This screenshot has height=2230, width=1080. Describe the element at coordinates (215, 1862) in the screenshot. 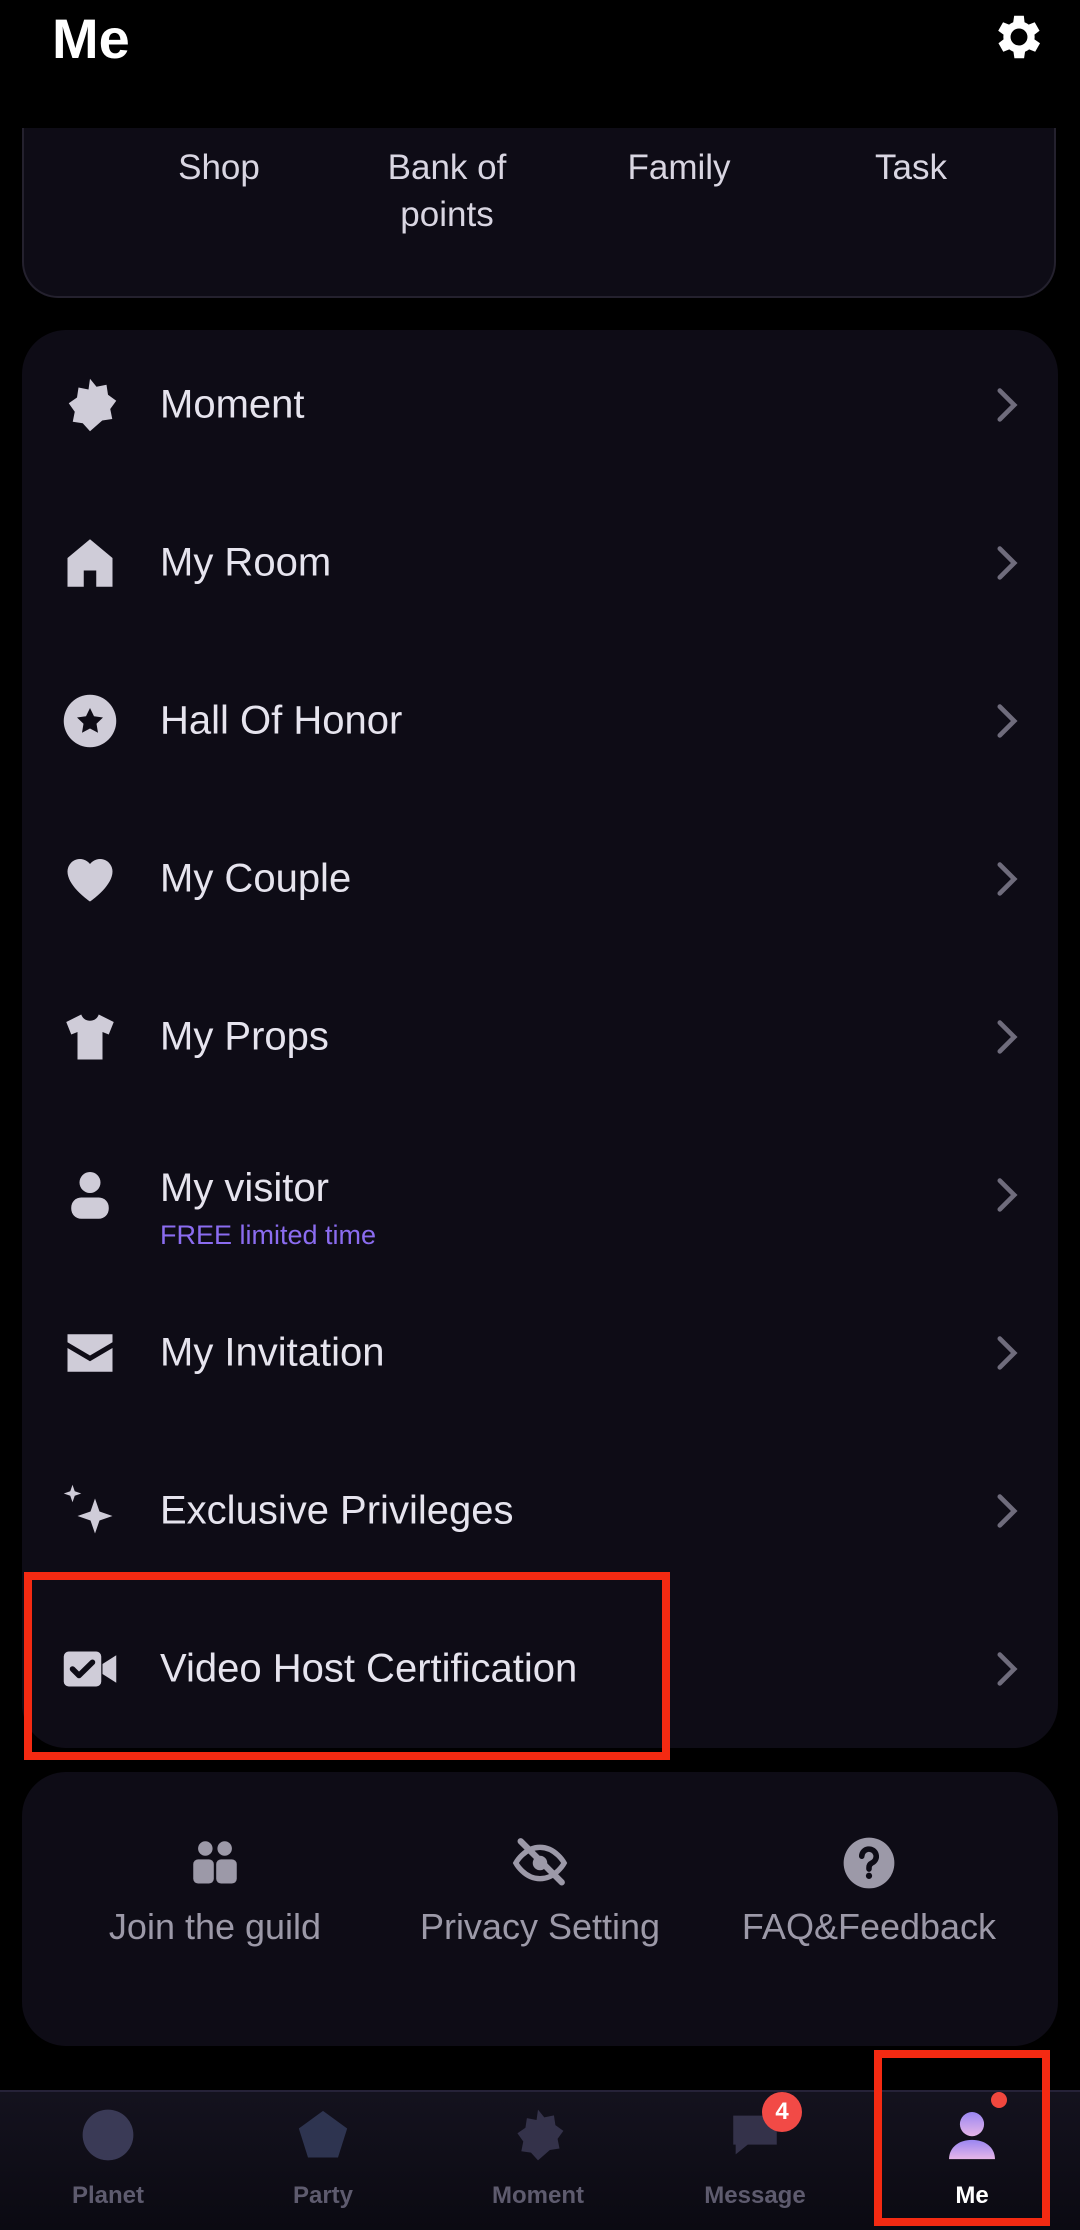

I see `guild-icon` at that location.